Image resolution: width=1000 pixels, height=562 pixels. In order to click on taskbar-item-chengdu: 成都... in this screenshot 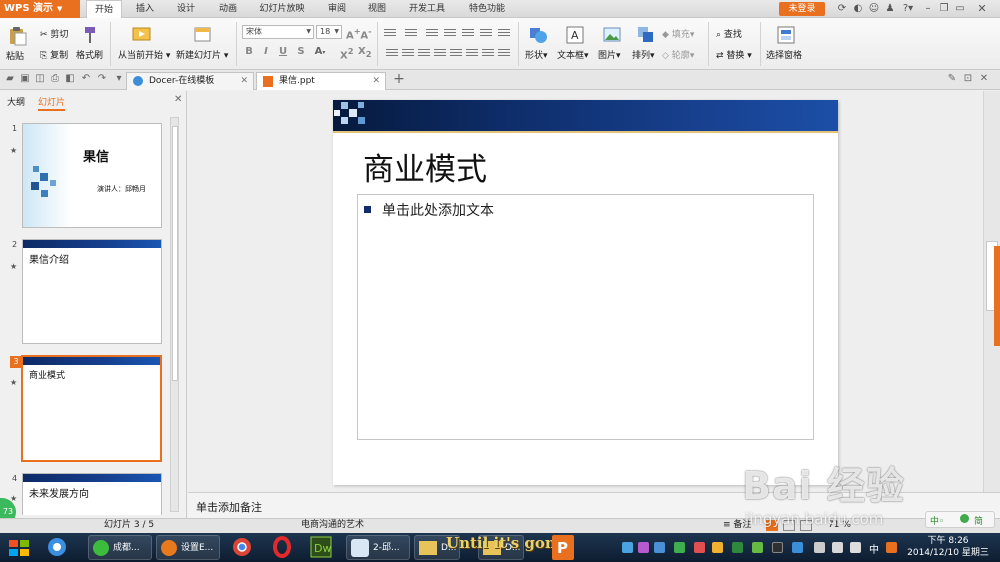, I will do `click(120, 547)`.